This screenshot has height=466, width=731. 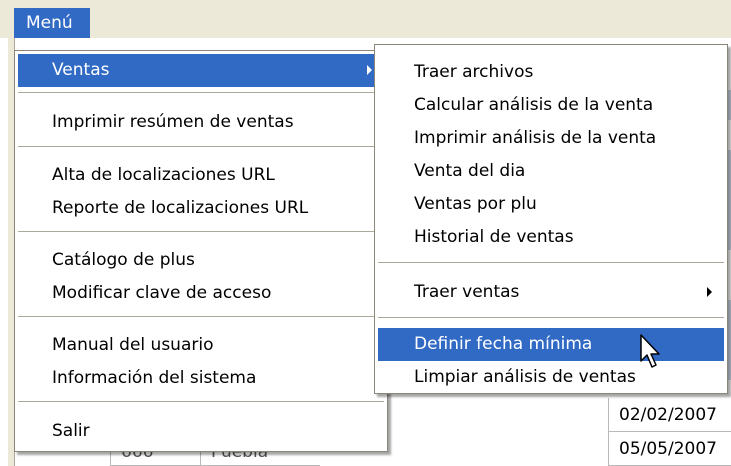 I want to click on submenu-item-limpiar-analisis: Limpiar análisis de ventas, so click(x=551, y=377).